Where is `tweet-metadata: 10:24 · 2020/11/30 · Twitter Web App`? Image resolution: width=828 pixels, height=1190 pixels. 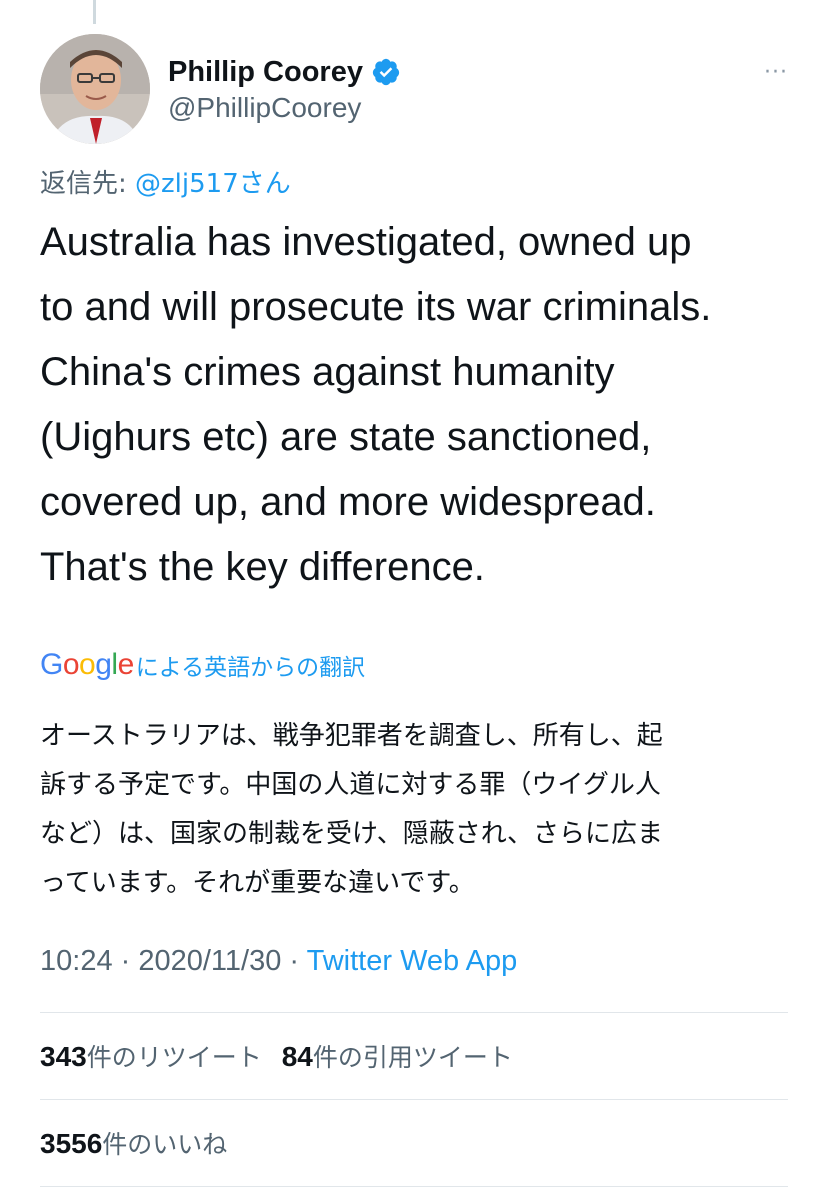 tweet-metadata: 10:24 · 2020/11/30 · Twitter Web App is located at coordinates (278, 961).